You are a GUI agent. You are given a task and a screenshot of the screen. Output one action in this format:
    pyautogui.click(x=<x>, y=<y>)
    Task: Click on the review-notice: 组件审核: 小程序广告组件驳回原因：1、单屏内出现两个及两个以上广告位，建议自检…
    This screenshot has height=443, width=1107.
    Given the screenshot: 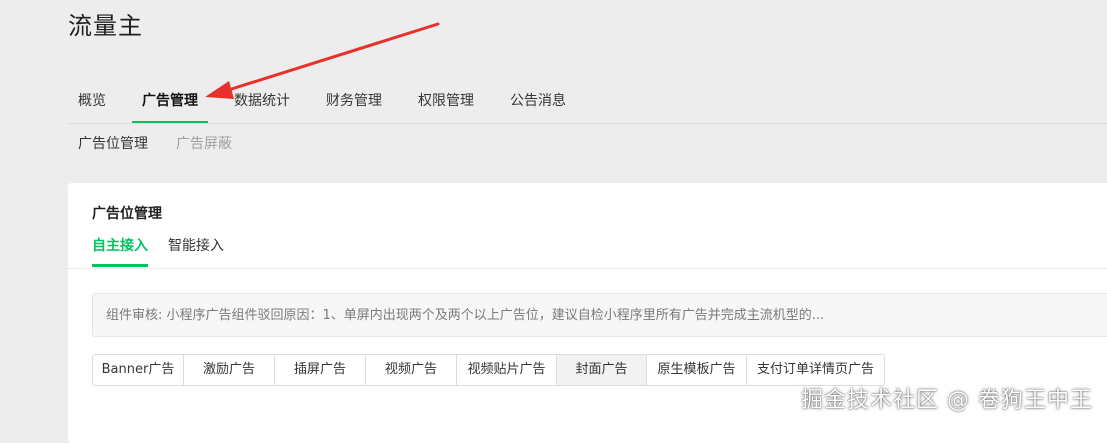 What is the action you would take?
    pyautogui.click(x=599, y=315)
    